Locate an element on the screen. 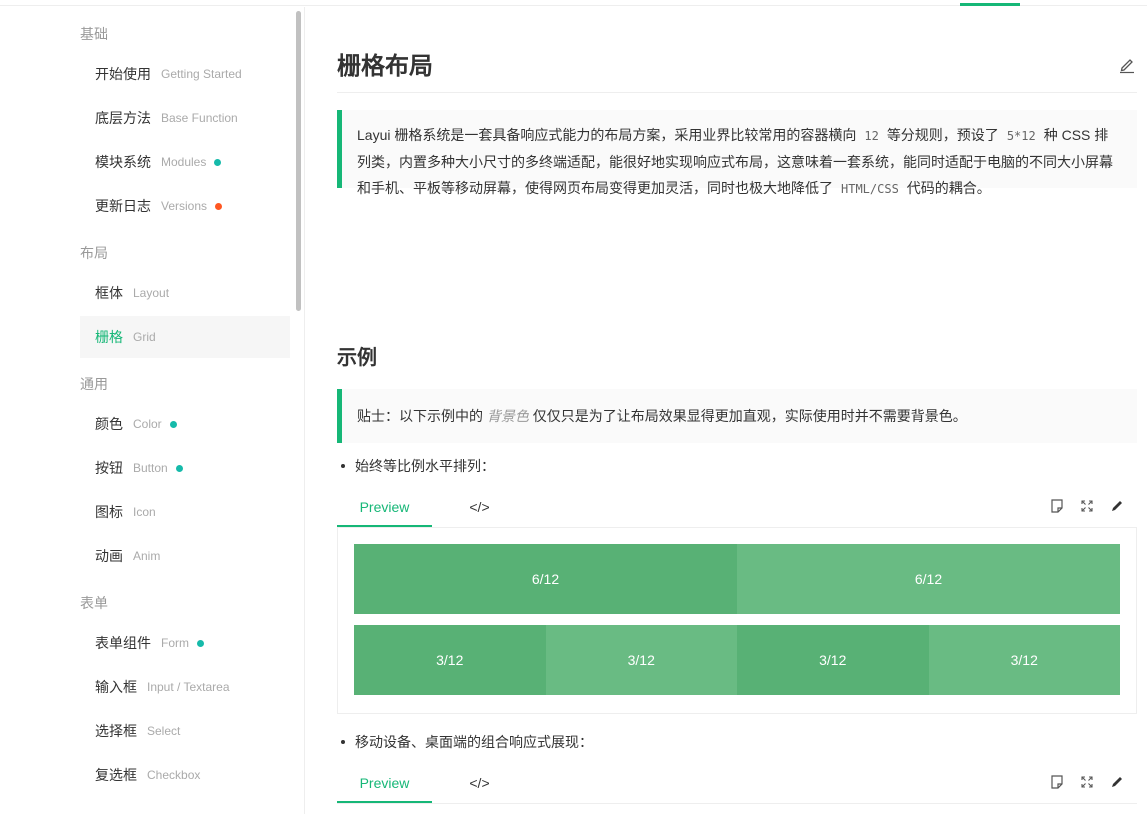 Image resolution: width=1147 pixels, height=814 pixels. sidebar-item-checkbox: 复选框 Checkbox is located at coordinates (185, 775).